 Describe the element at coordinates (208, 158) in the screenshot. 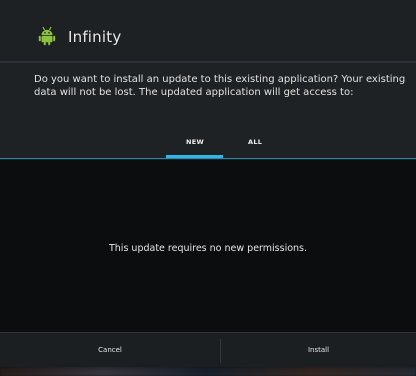

I see `tabs-underline` at that location.